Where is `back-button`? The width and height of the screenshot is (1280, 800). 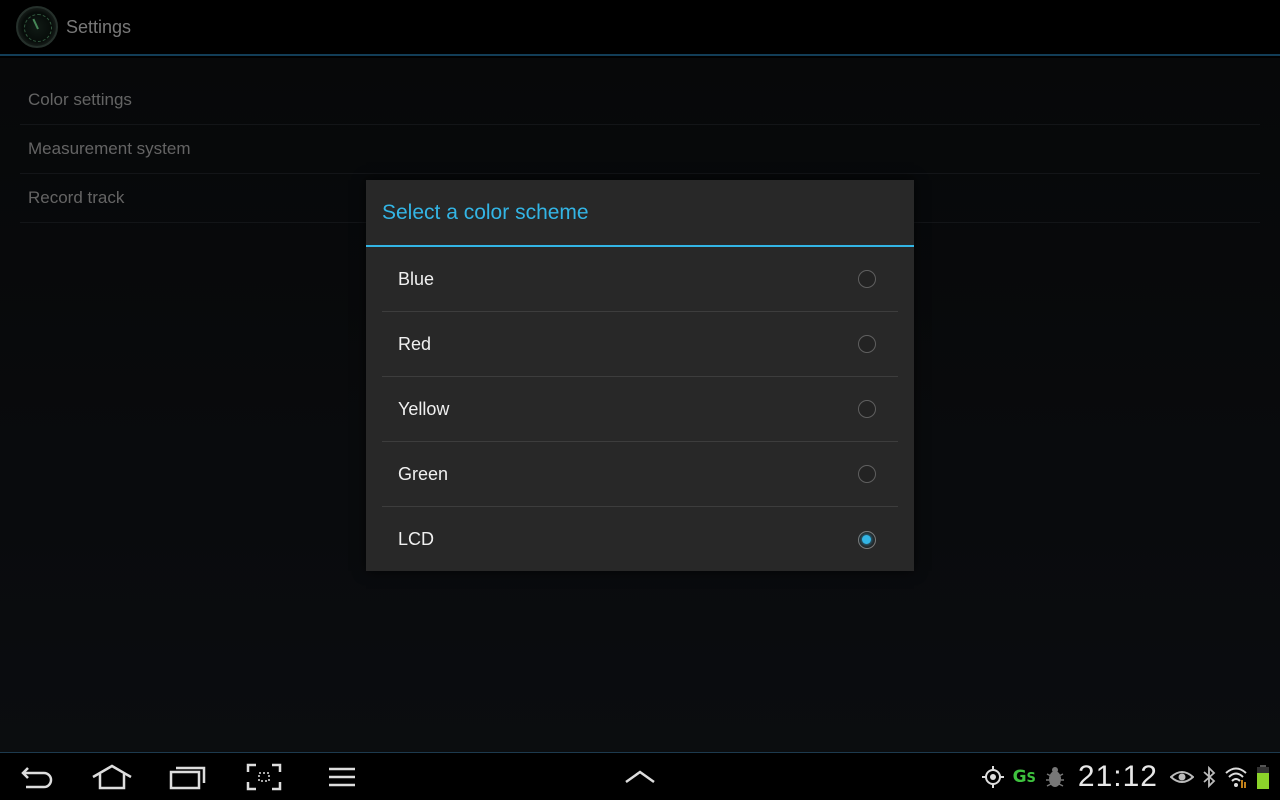 back-button is located at coordinates (38, 777).